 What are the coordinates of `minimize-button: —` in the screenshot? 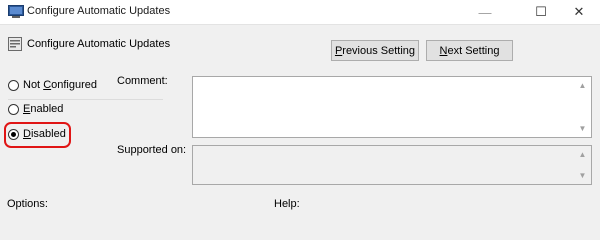 It's located at (485, 12).